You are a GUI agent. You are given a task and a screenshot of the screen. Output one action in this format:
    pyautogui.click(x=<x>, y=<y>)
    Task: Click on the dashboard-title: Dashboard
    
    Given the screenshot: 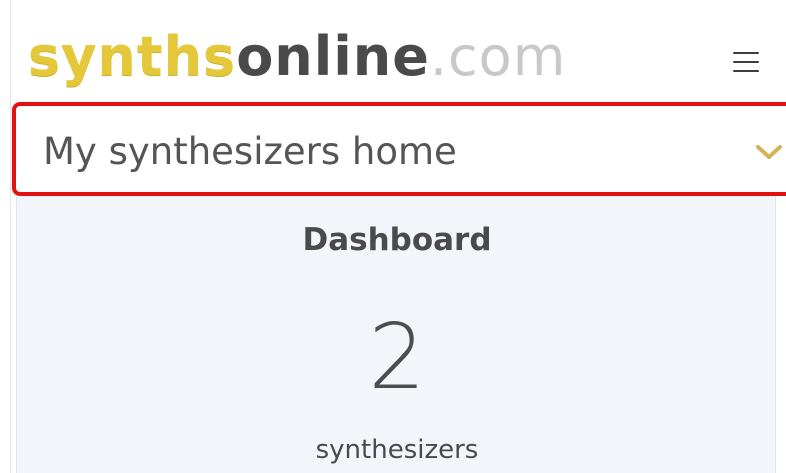 What is the action you would take?
    pyautogui.click(x=397, y=240)
    